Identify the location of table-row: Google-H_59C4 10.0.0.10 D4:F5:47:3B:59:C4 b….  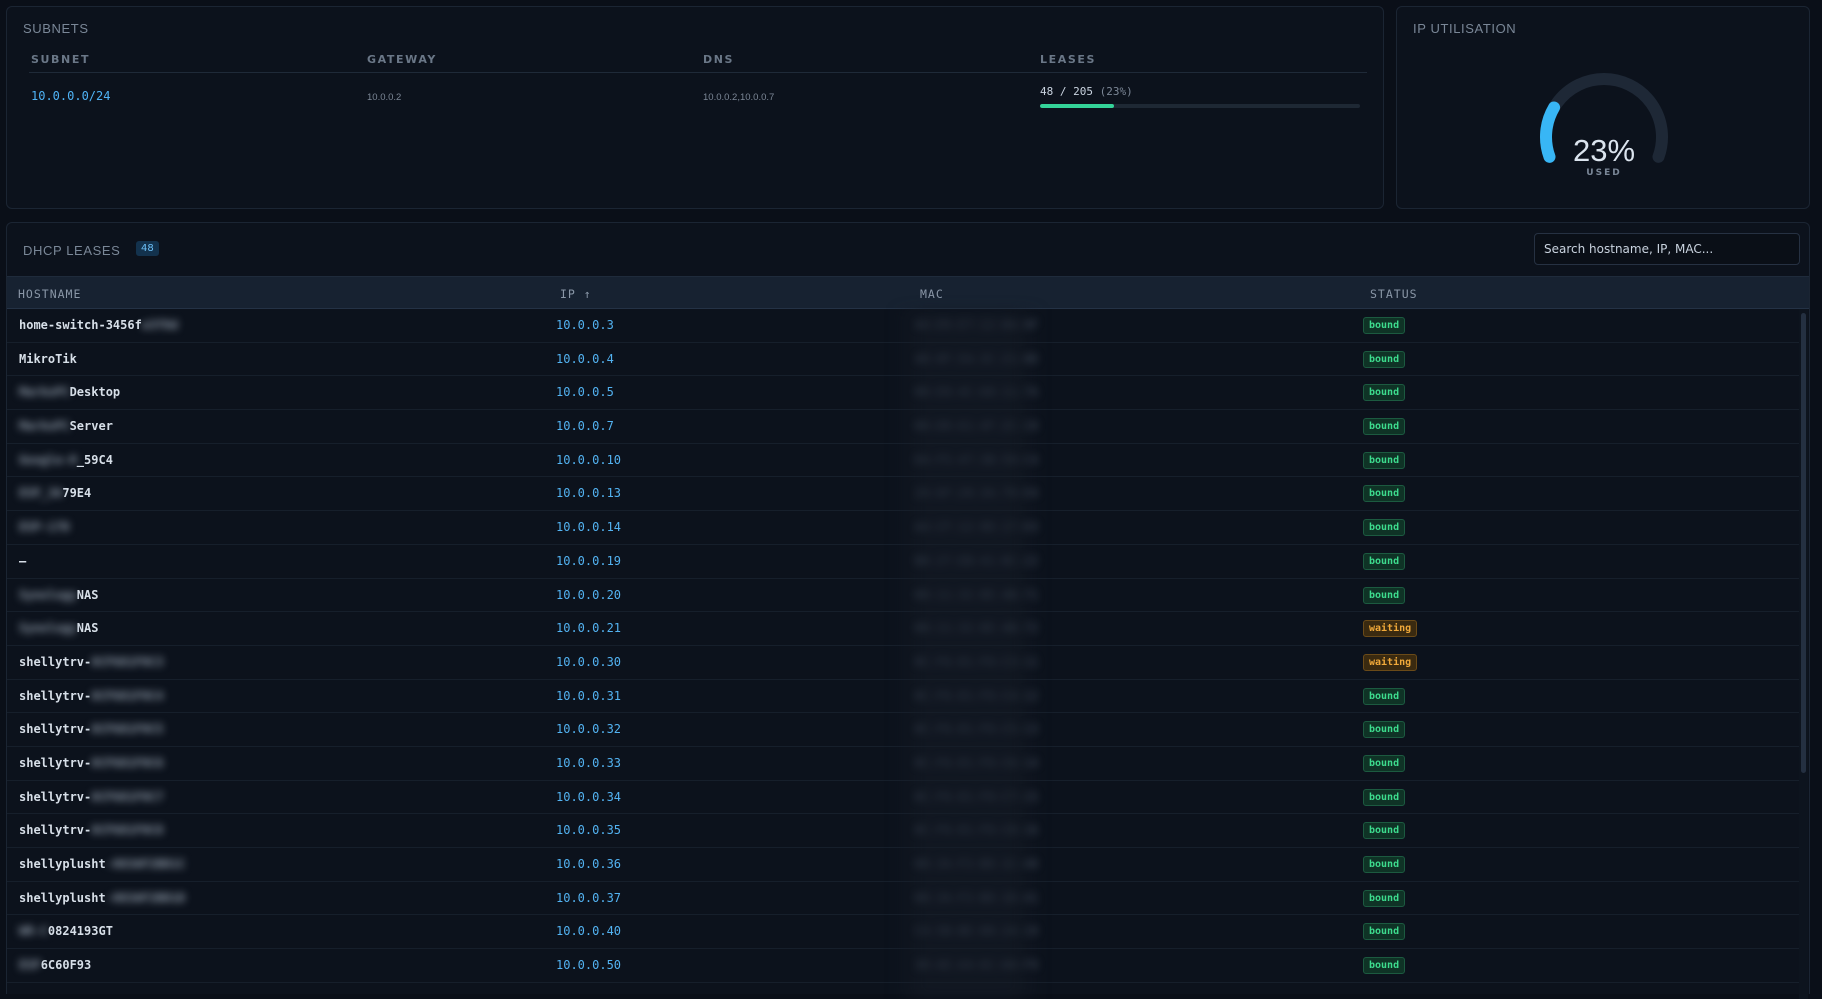
(903, 461).